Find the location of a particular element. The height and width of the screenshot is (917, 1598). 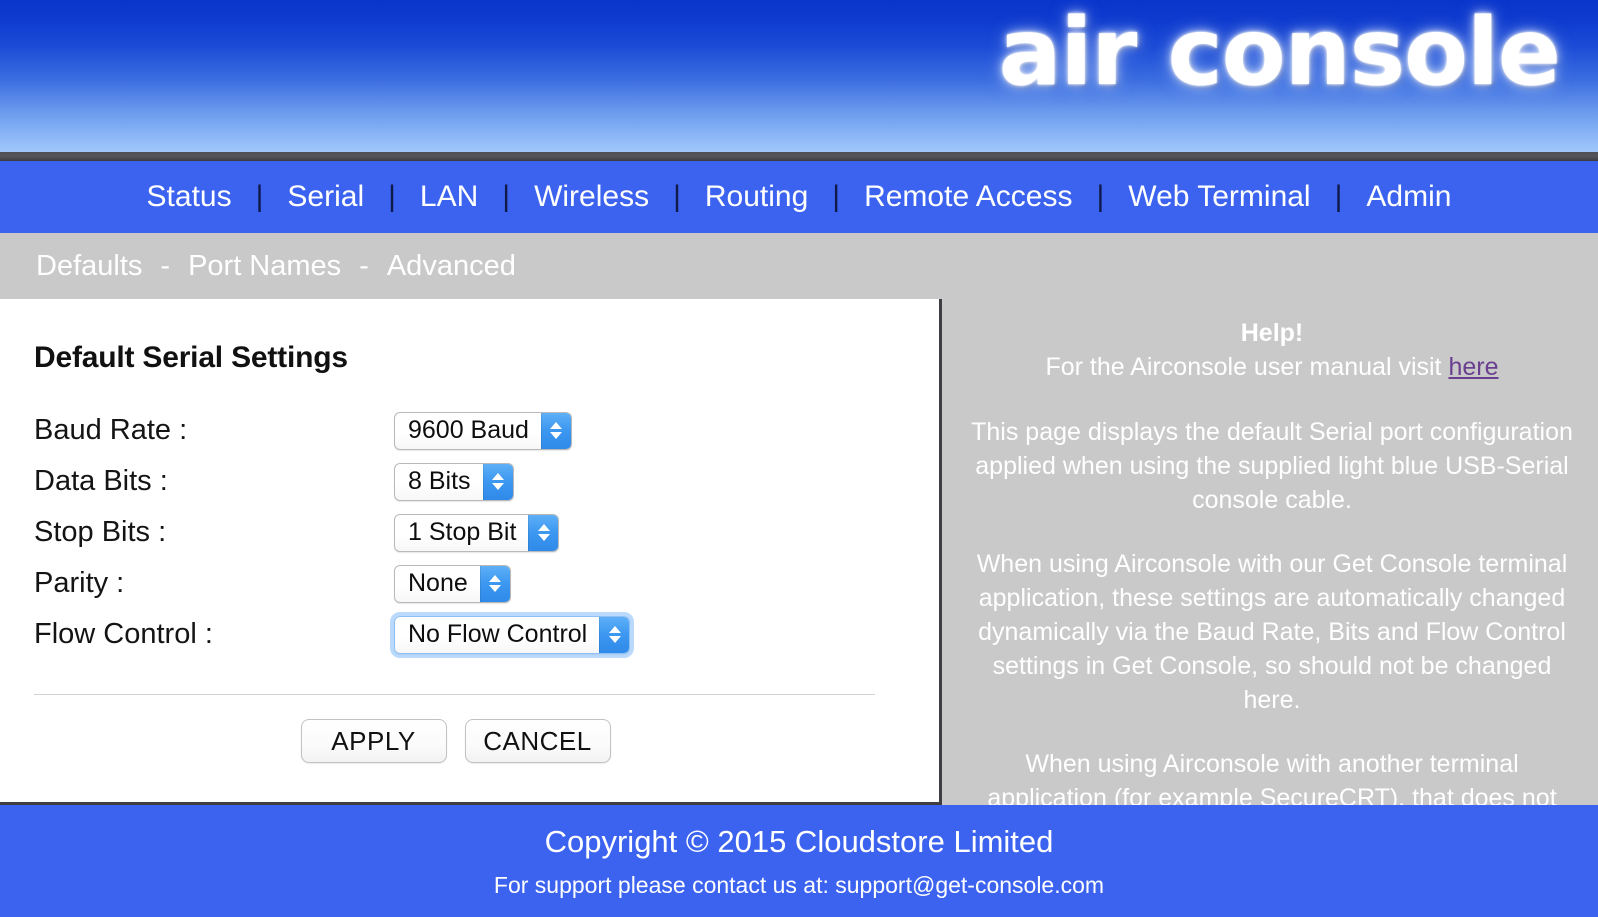

nav-item-remote-access: Remote Access is located at coordinates (968, 197).